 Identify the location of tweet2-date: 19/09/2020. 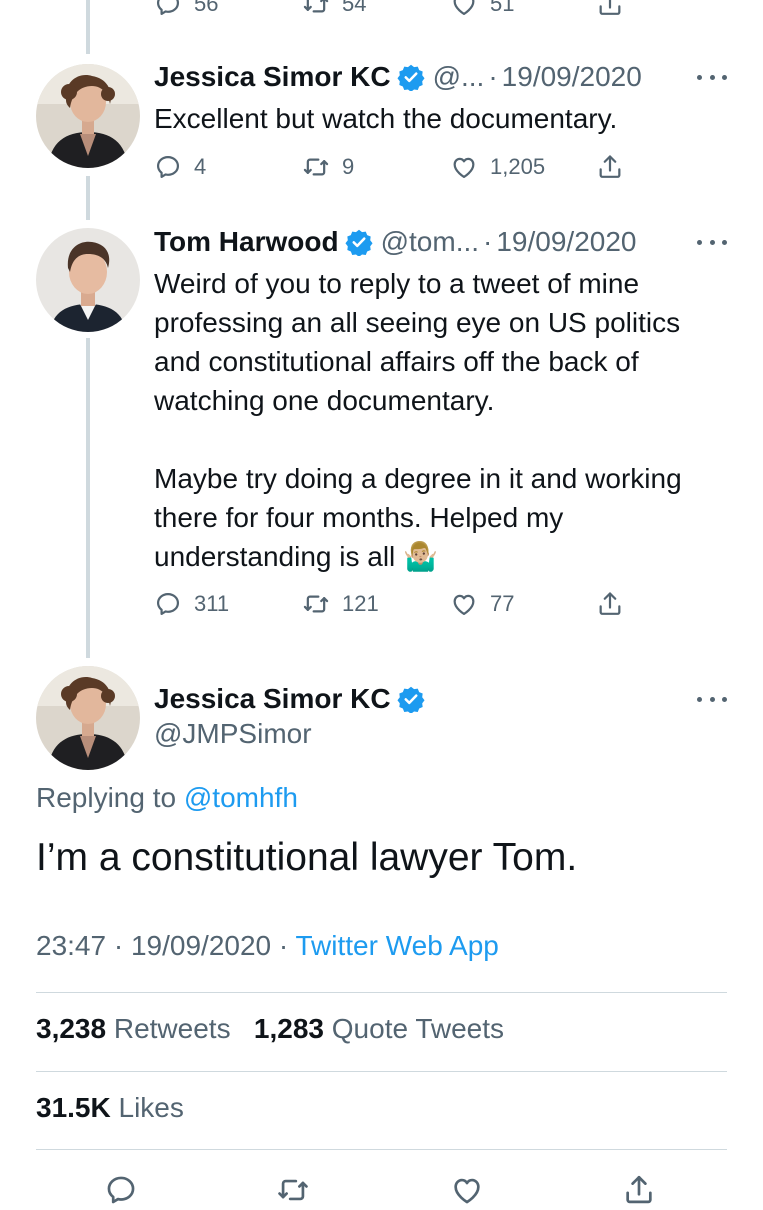
(566, 242).